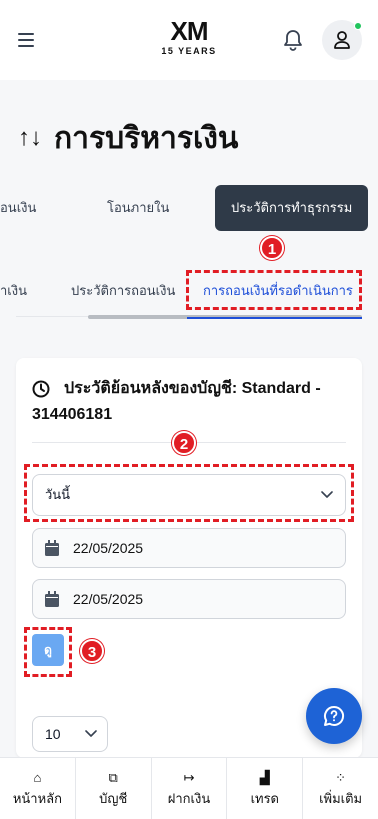  I want to click on nav-more-label: เพิ่มเติม, so click(341, 798).